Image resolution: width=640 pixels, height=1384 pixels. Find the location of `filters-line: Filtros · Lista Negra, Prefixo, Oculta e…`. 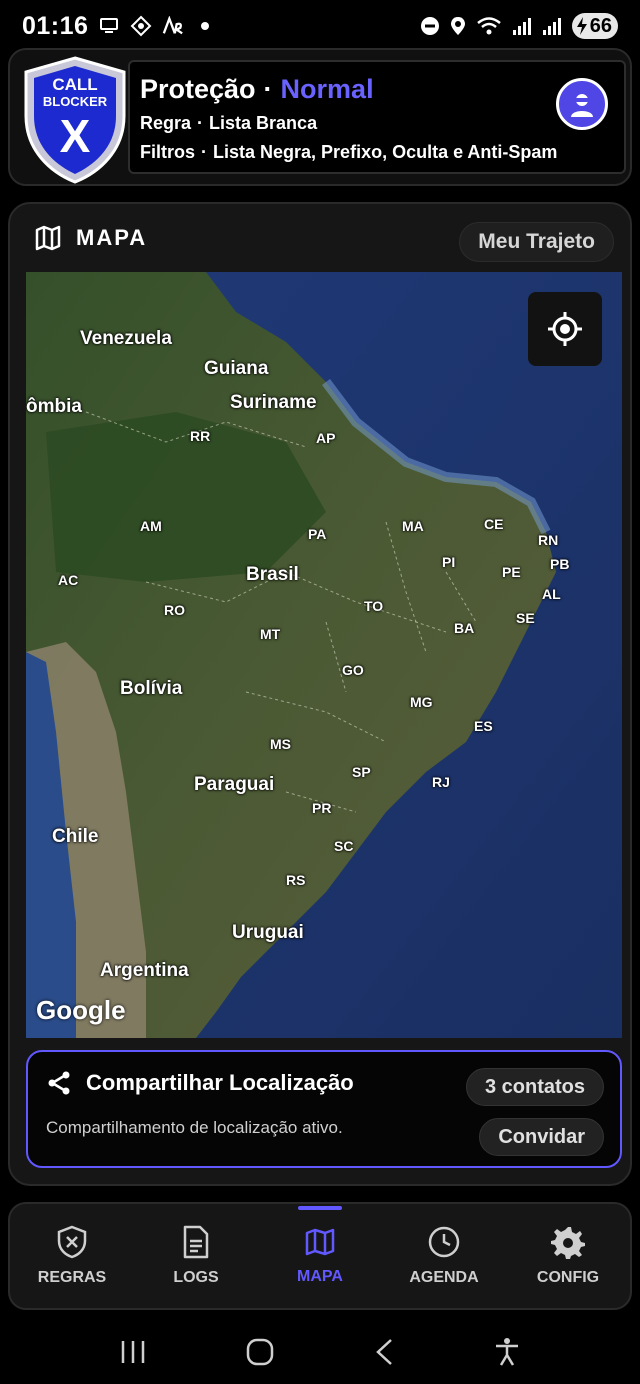

filters-line: Filtros · Lista Negra, Prefixo, Oculta e… is located at coordinates (377, 152).